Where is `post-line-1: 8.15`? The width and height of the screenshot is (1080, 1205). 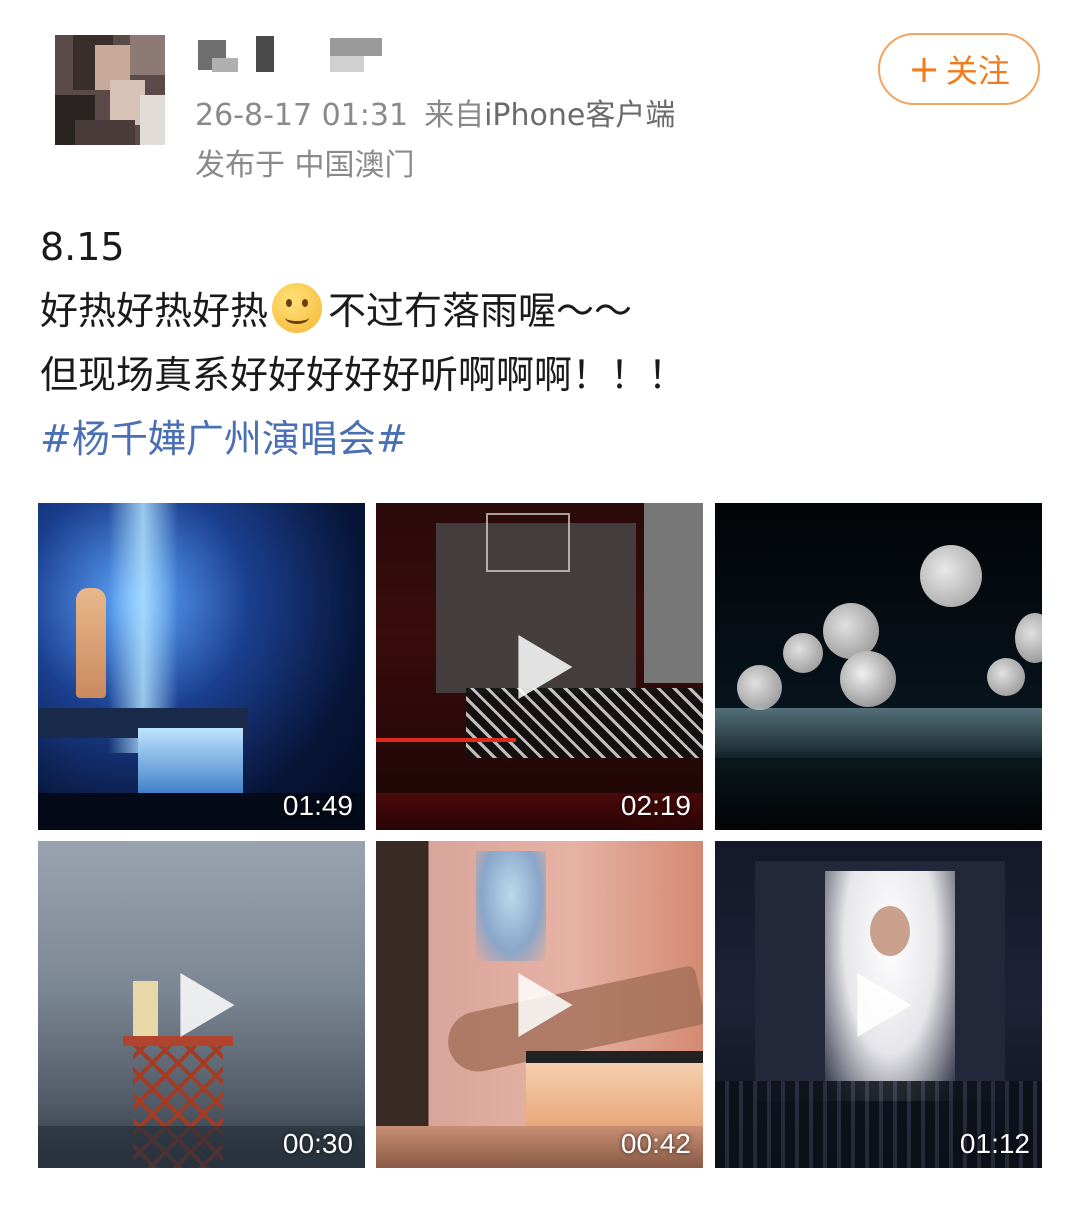 post-line-1: 8.15 is located at coordinates (82, 247).